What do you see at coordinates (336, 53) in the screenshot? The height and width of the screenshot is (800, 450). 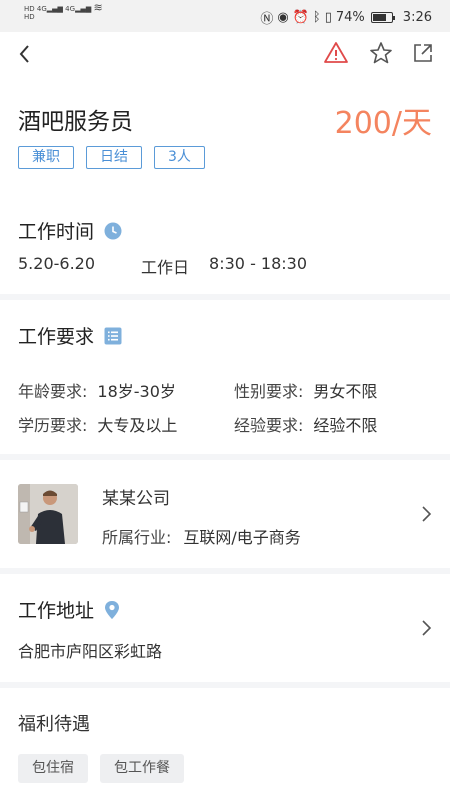 I see `report-warning-icon` at bounding box center [336, 53].